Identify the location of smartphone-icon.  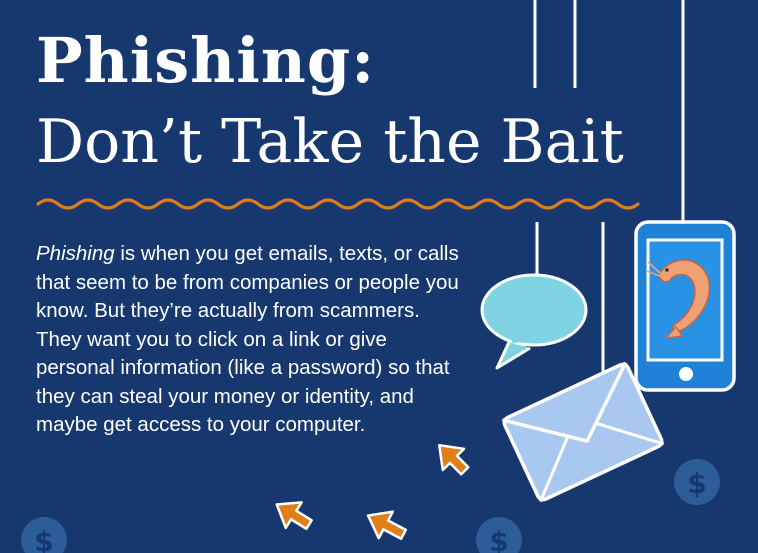
(685, 306).